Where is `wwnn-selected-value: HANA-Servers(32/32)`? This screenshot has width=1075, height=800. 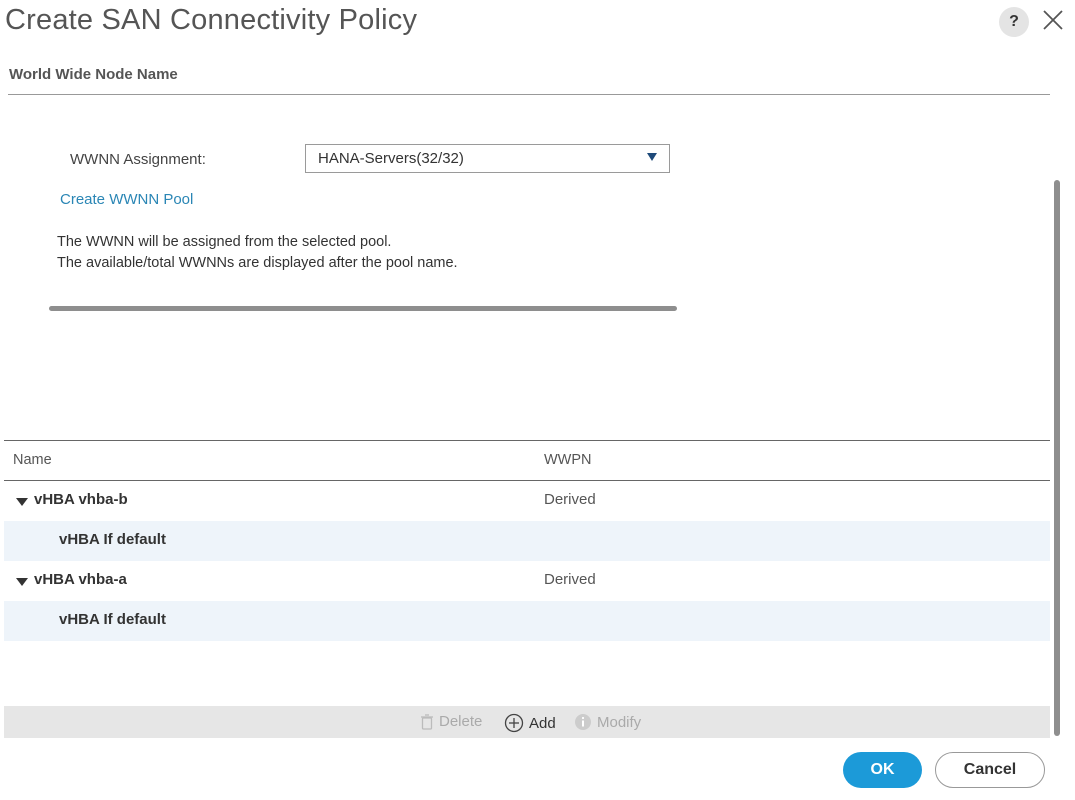
wwnn-selected-value: HANA-Servers(32/32) is located at coordinates (391, 158).